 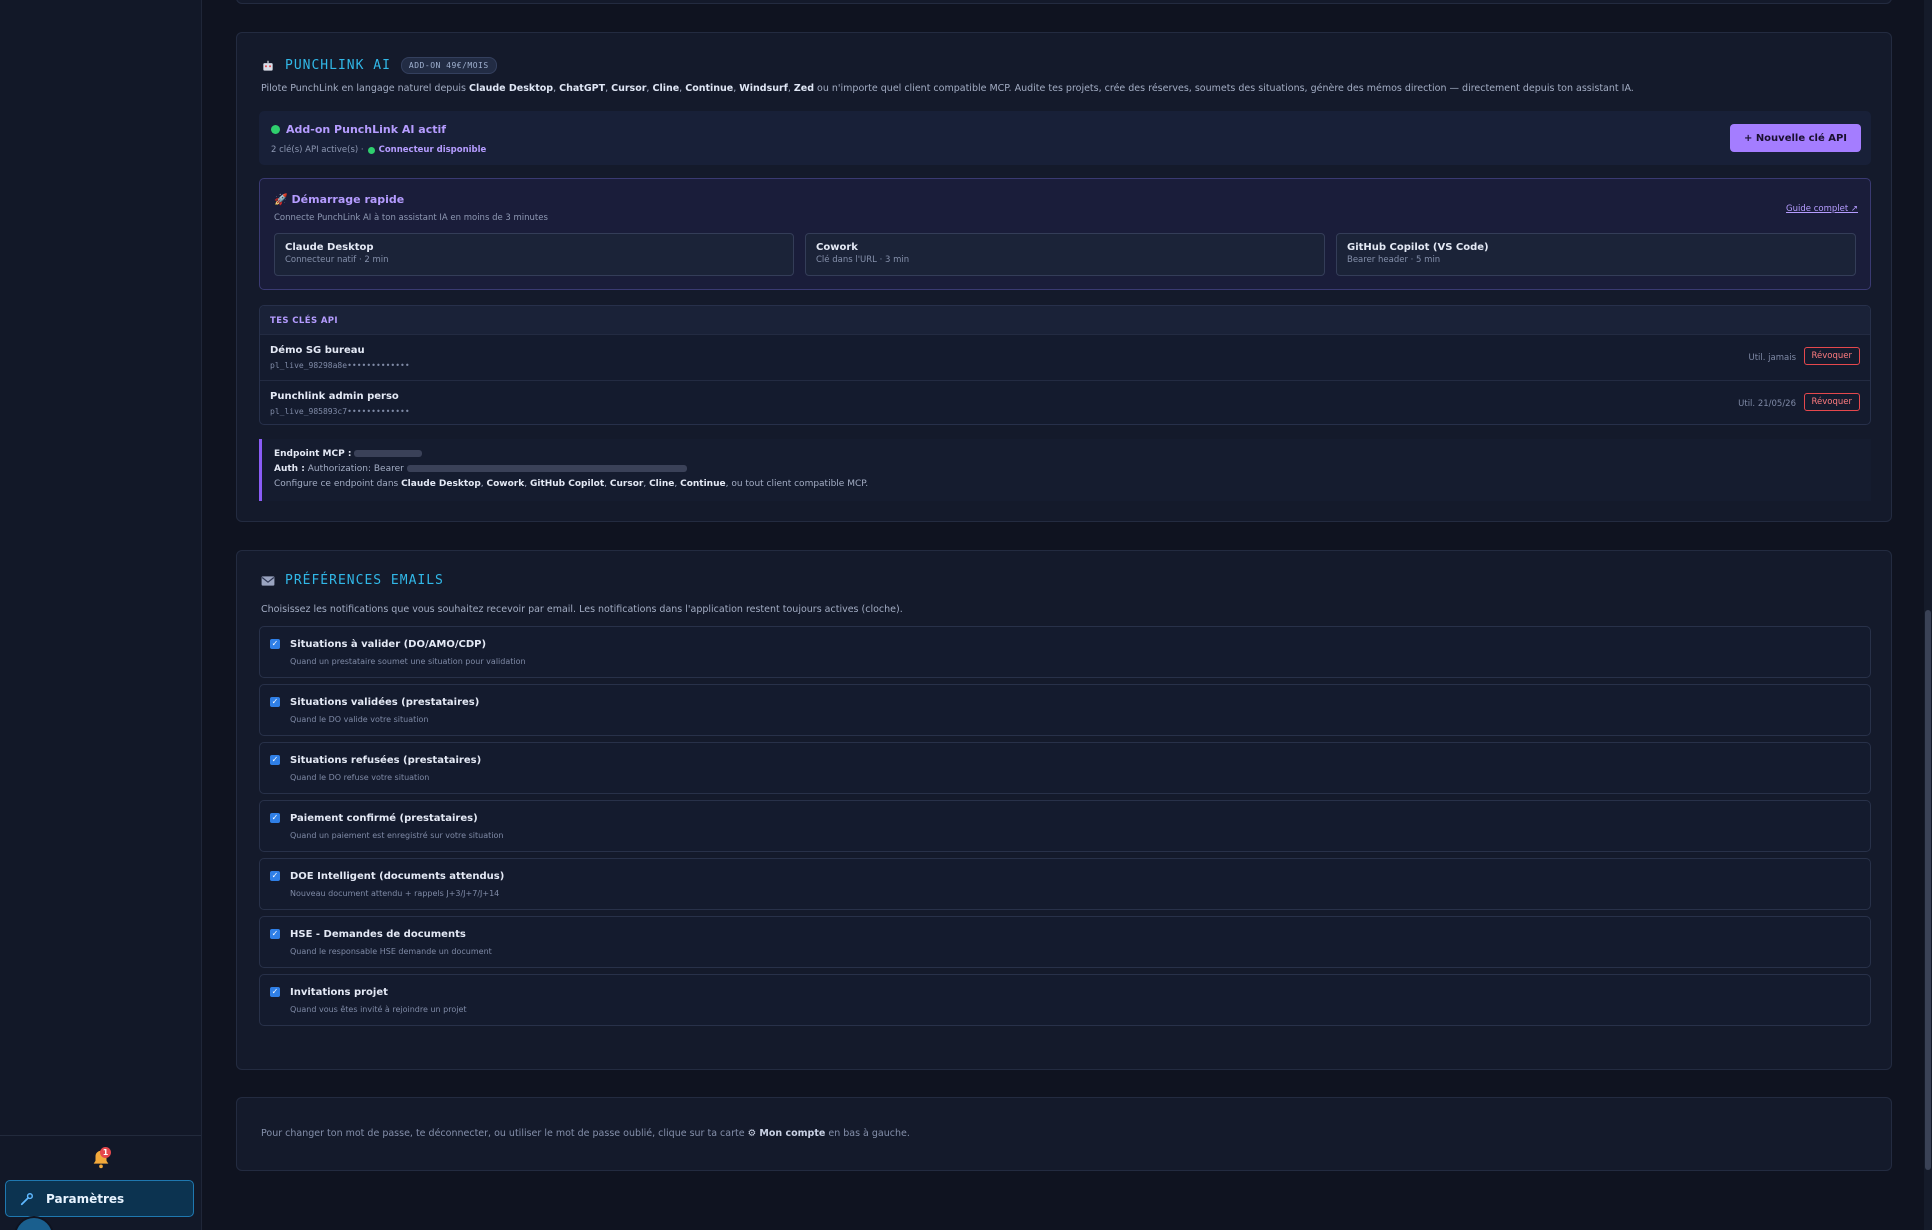 I want to click on key-name: Démo SG bureau, so click(x=317, y=350).